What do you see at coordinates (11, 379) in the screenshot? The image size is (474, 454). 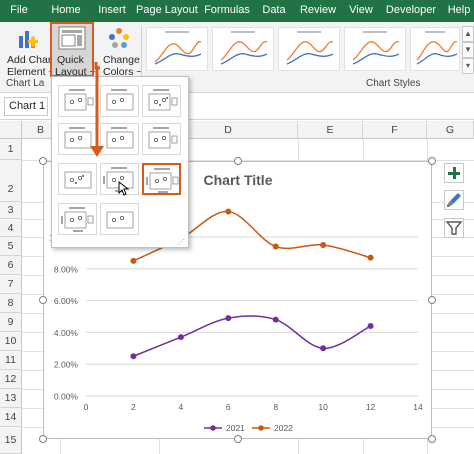 I see `row-header: 12` at bounding box center [11, 379].